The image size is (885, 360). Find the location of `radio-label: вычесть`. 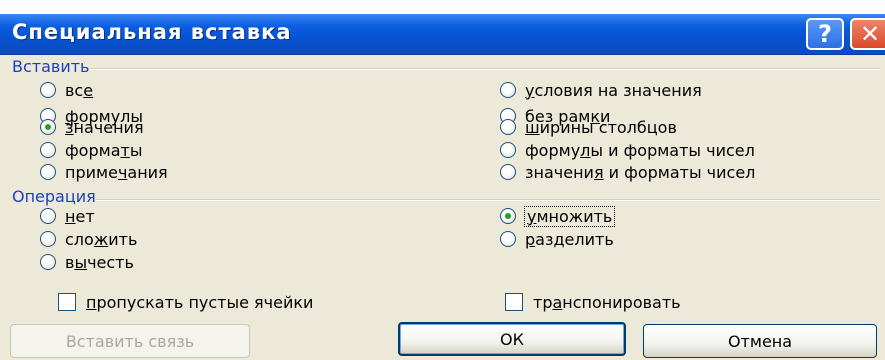

radio-label: вычесть is located at coordinates (99, 262).